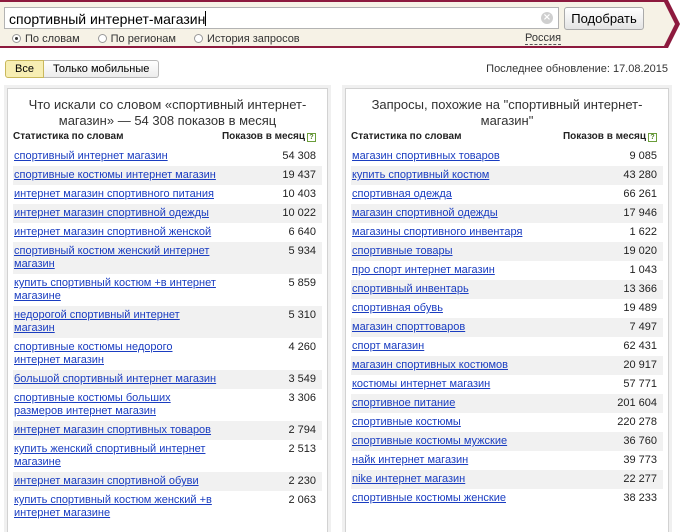 The image size is (680, 532). I want to click on table-row: магазин спортивной одежды 17 946, so click(507, 213).